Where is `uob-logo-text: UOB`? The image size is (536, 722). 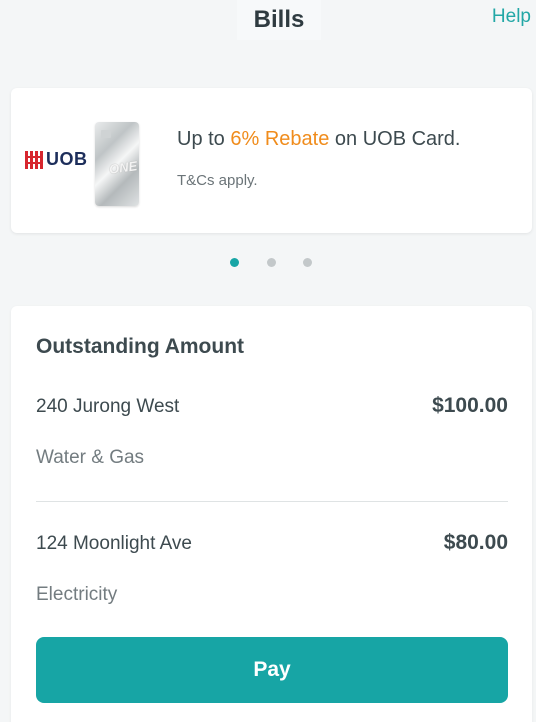 uob-logo-text: UOB is located at coordinates (67, 159).